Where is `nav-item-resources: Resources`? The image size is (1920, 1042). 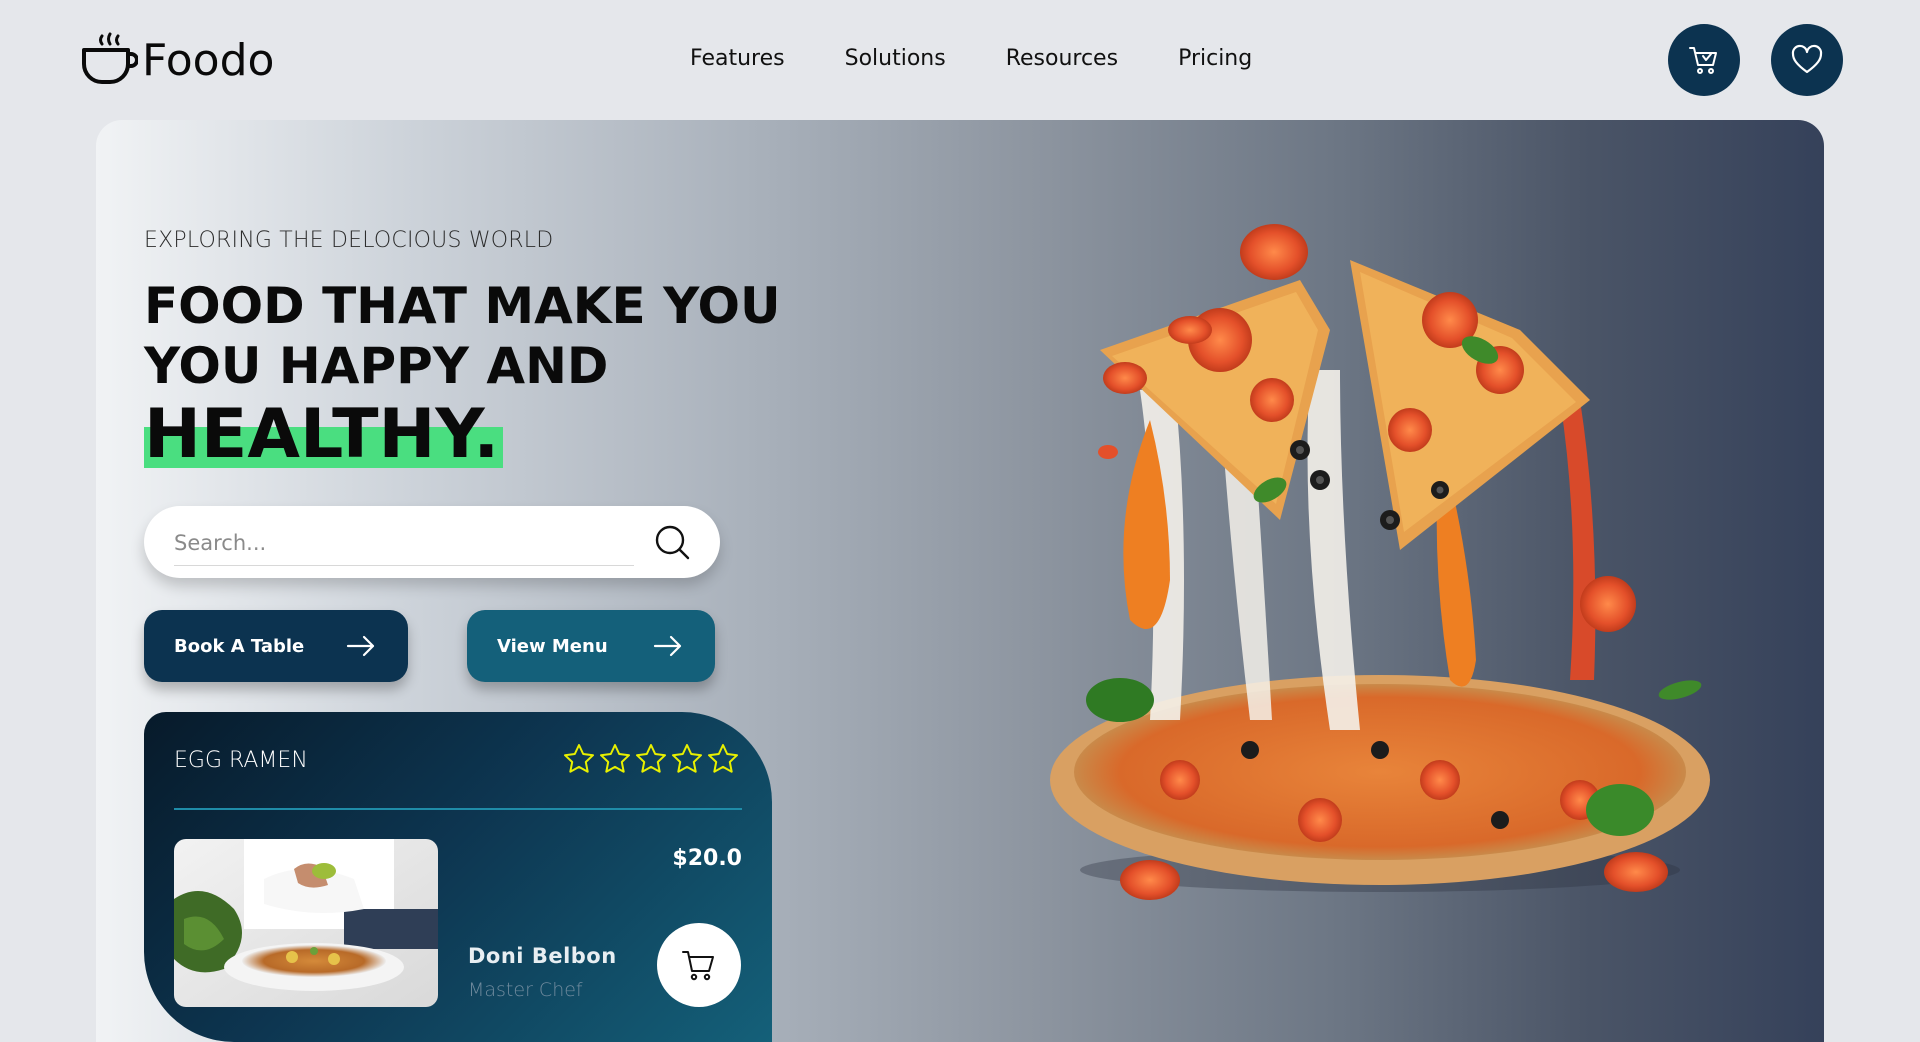
nav-item-resources: Resources is located at coordinates (1062, 58).